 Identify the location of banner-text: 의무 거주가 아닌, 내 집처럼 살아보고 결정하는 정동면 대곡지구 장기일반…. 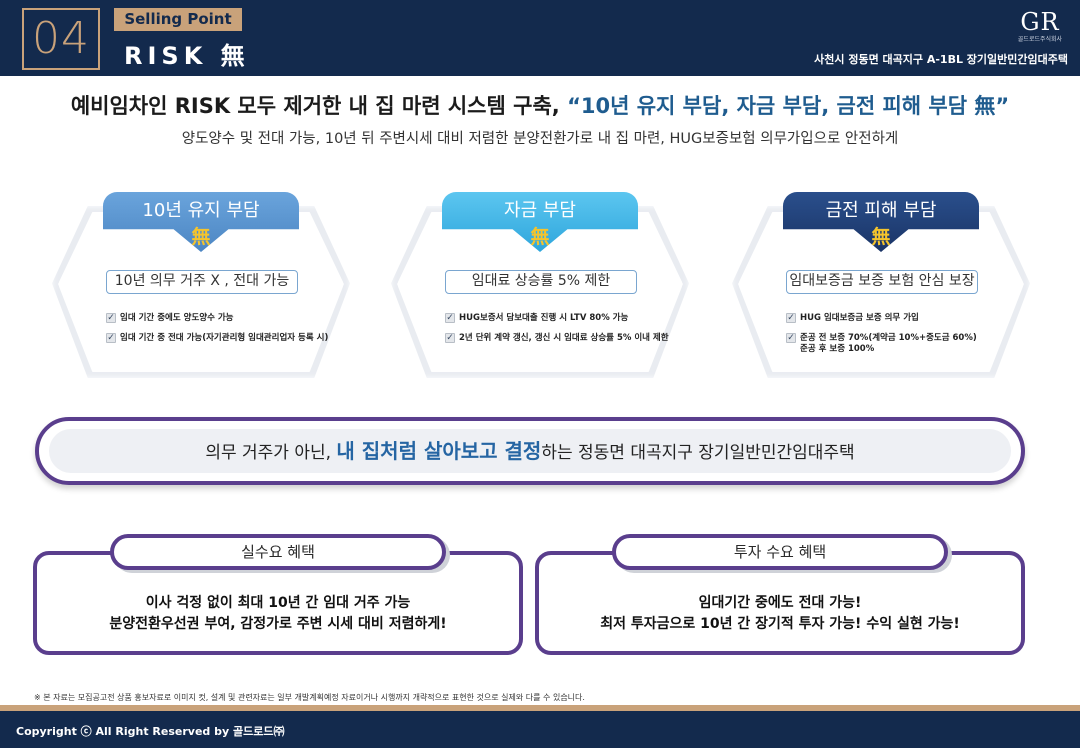
(530, 451).